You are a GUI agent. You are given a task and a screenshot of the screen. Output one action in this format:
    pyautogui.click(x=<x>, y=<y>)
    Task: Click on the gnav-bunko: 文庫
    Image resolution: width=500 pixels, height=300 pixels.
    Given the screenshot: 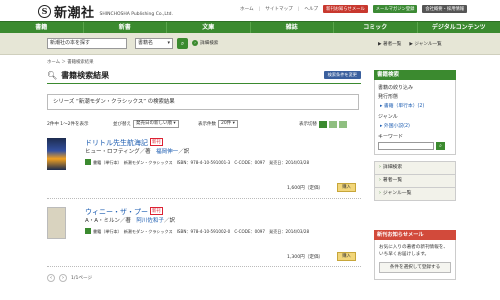 What is the action you would take?
    pyautogui.click(x=209, y=27)
    